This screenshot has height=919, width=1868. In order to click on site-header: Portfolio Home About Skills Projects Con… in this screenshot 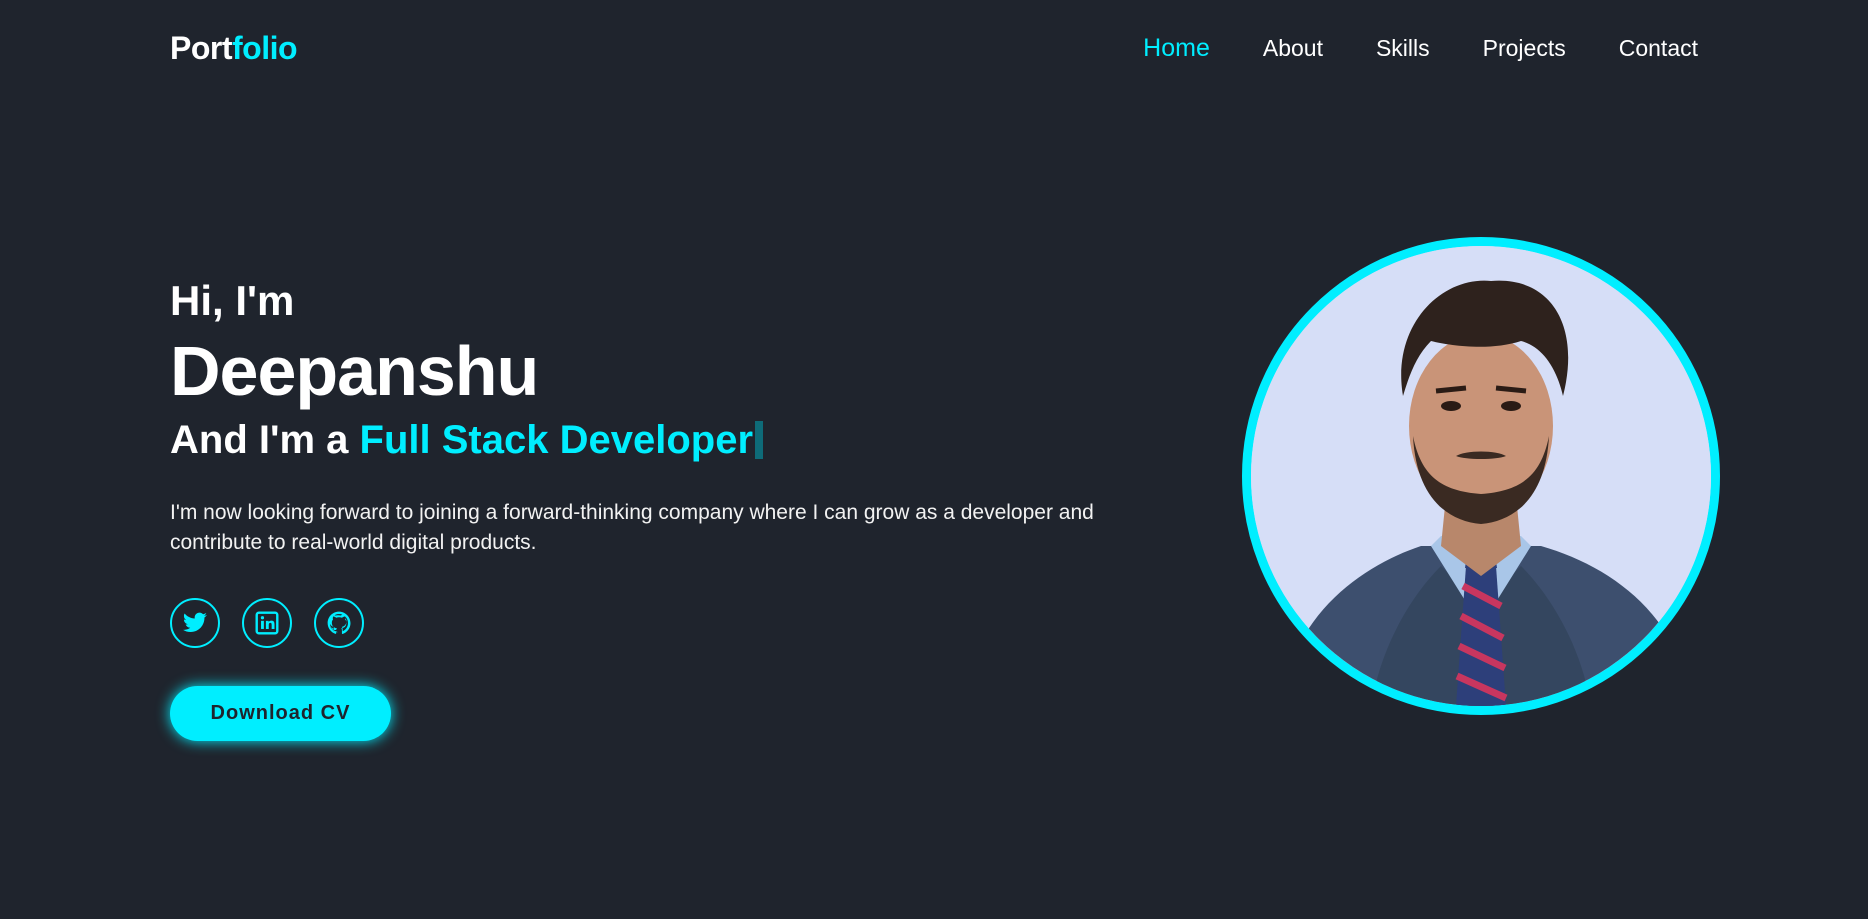, I will do `click(934, 48)`.